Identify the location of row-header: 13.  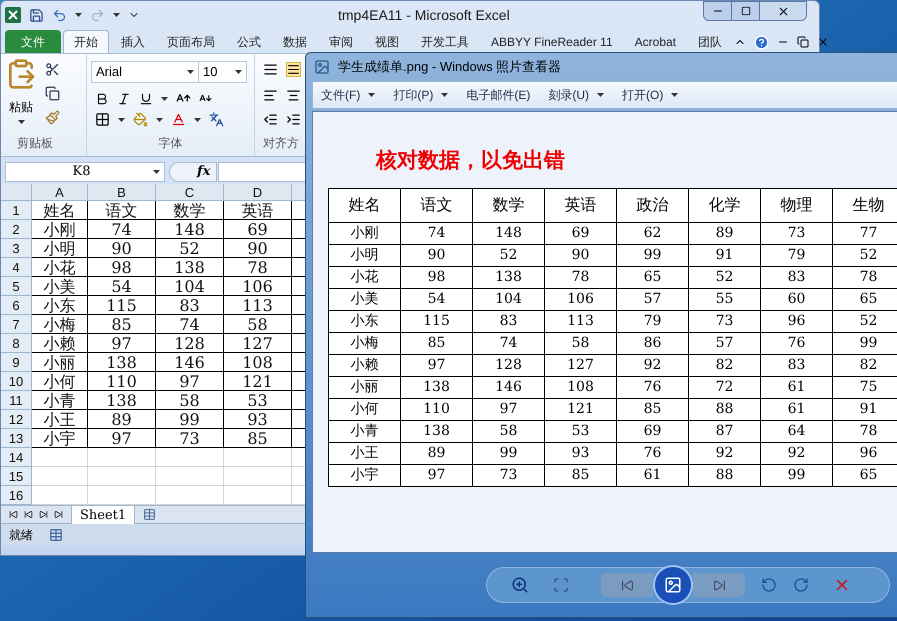
(16, 438).